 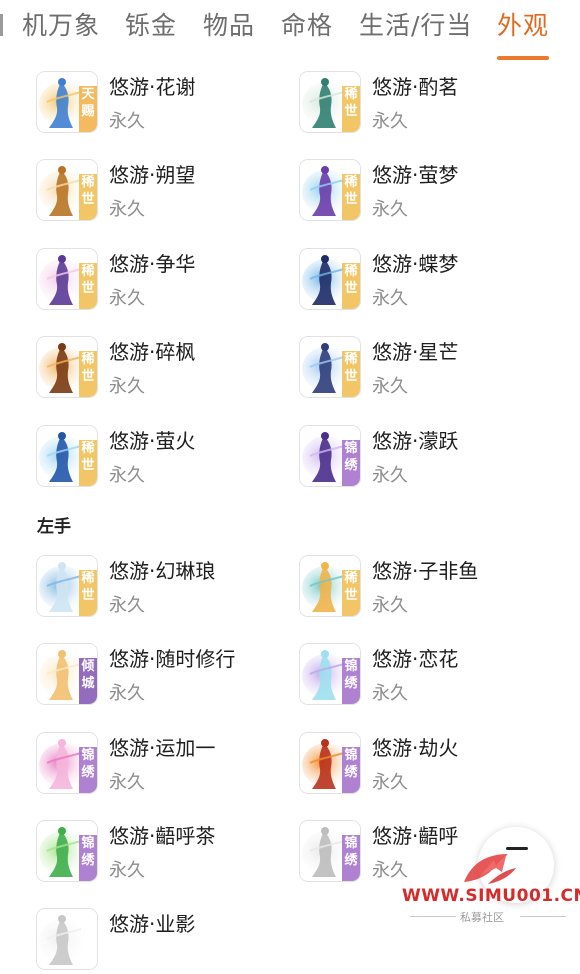 What do you see at coordinates (166, 941) in the screenshot?
I see `appearance-item-card: 悠游·业影` at bounding box center [166, 941].